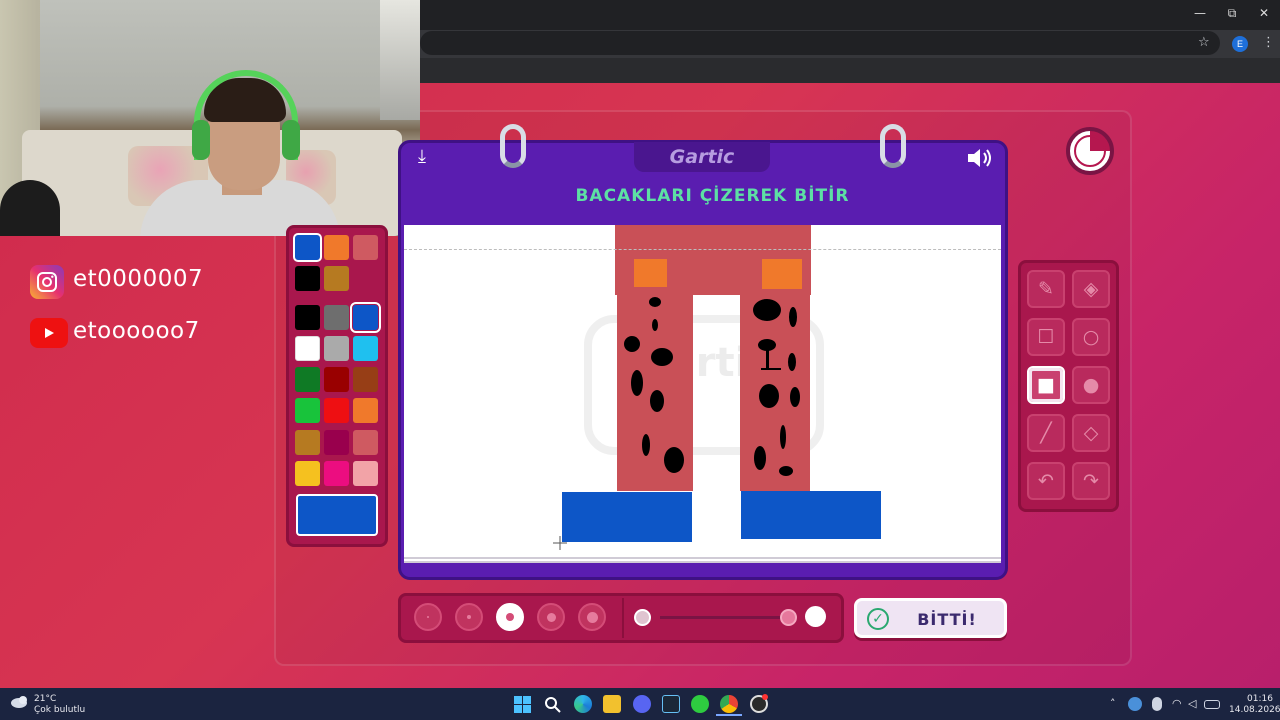 Image resolution: width=1280 pixels, height=720 pixels. What do you see at coordinates (1157, 704) in the screenshot?
I see `microphone-icon` at bounding box center [1157, 704].